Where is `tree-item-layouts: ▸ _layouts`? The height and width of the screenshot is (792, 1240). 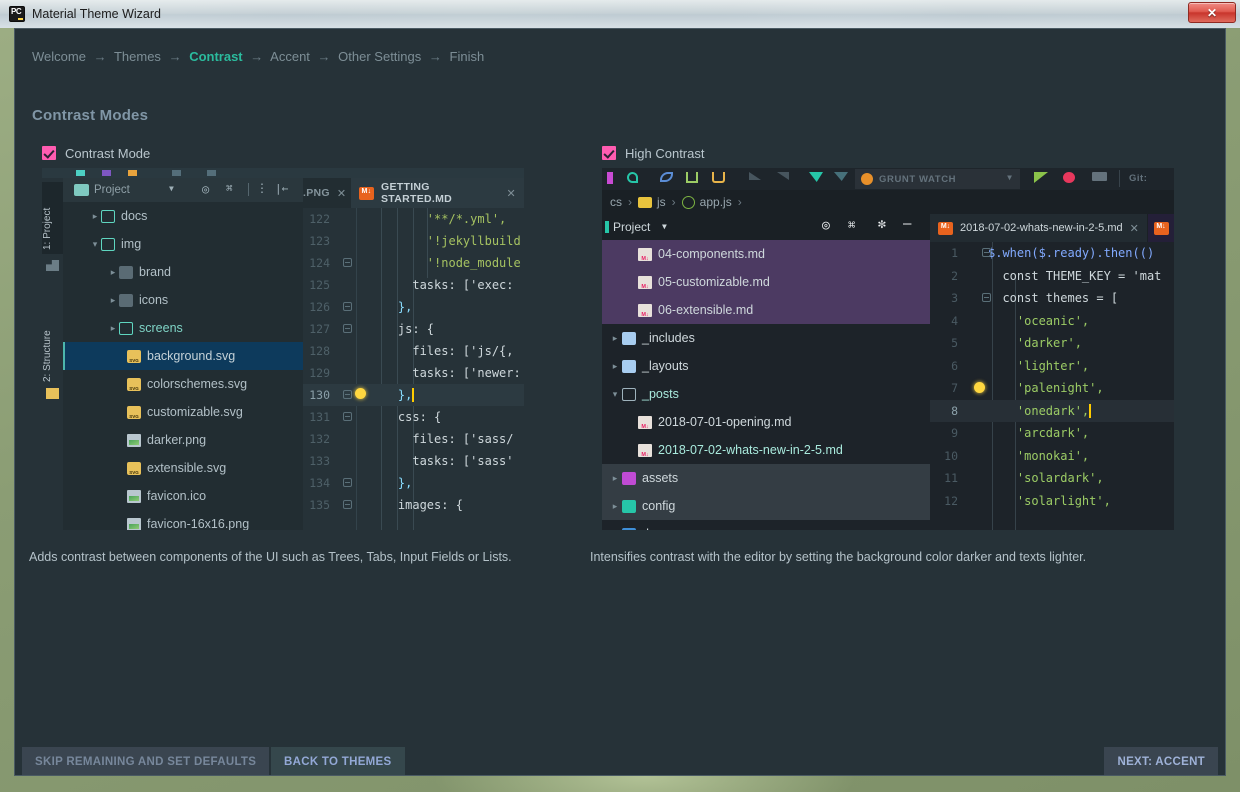 tree-item-layouts: ▸ _layouts is located at coordinates (766, 366).